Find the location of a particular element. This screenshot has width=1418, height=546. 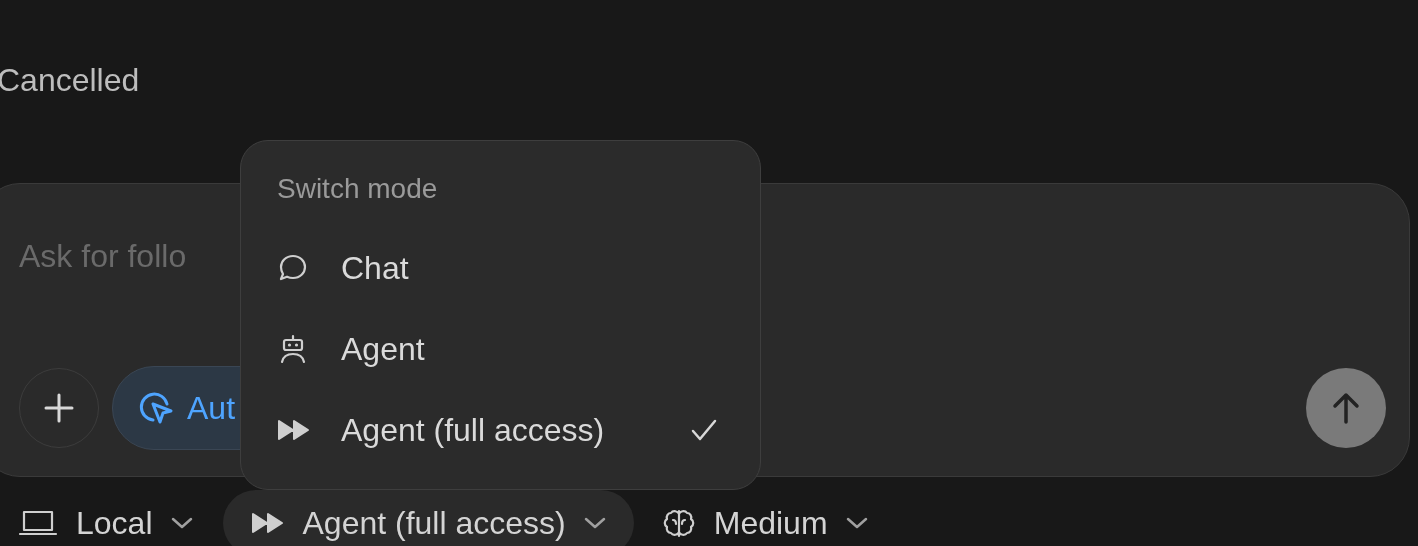

plus-icon is located at coordinates (59, 408).